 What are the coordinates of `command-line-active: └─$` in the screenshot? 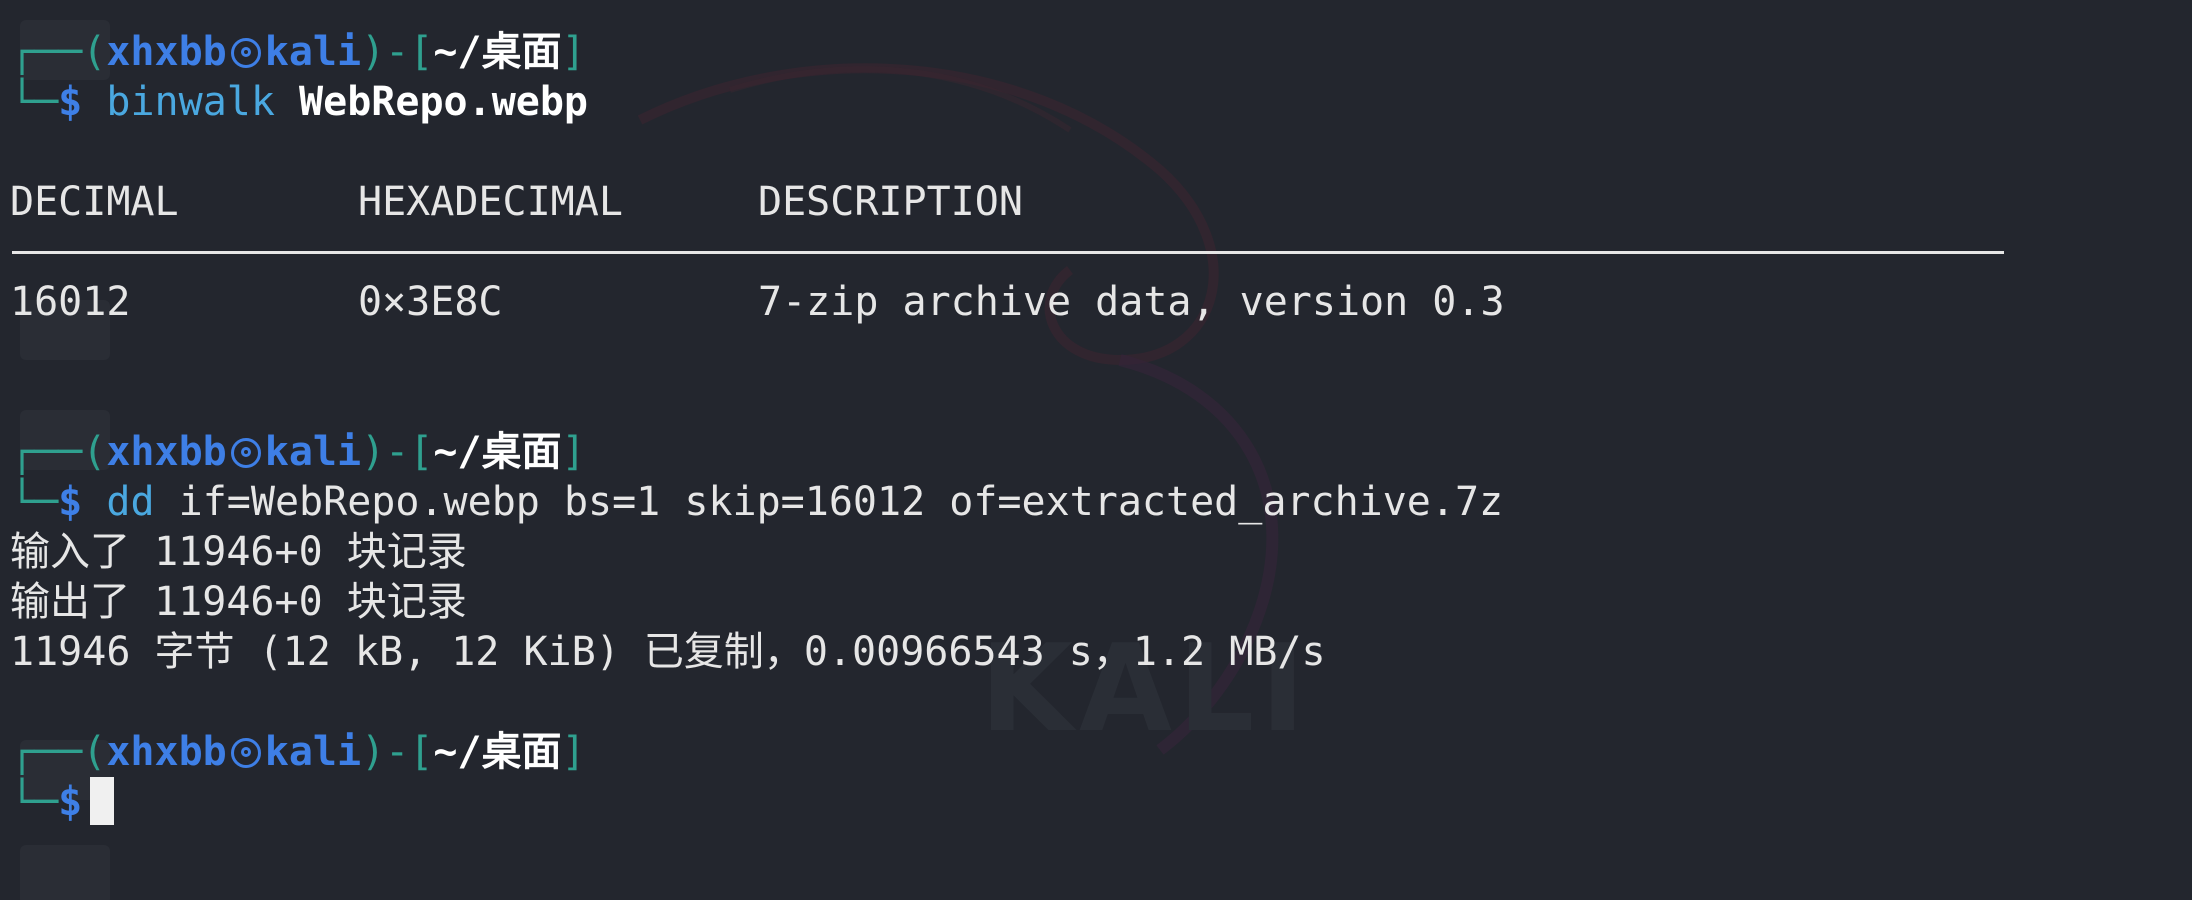 It's located at (62, 802).